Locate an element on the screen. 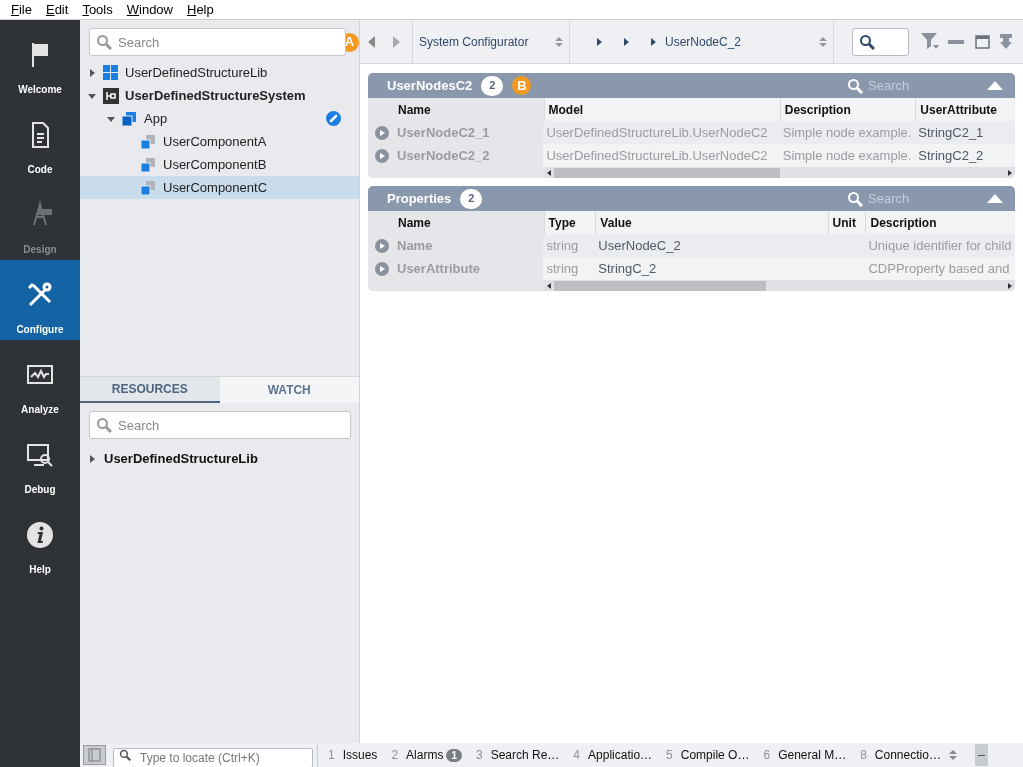 This screenshot has height=767, width=1023. tree-item: UserComponentC is located at coordinates (219, 187).